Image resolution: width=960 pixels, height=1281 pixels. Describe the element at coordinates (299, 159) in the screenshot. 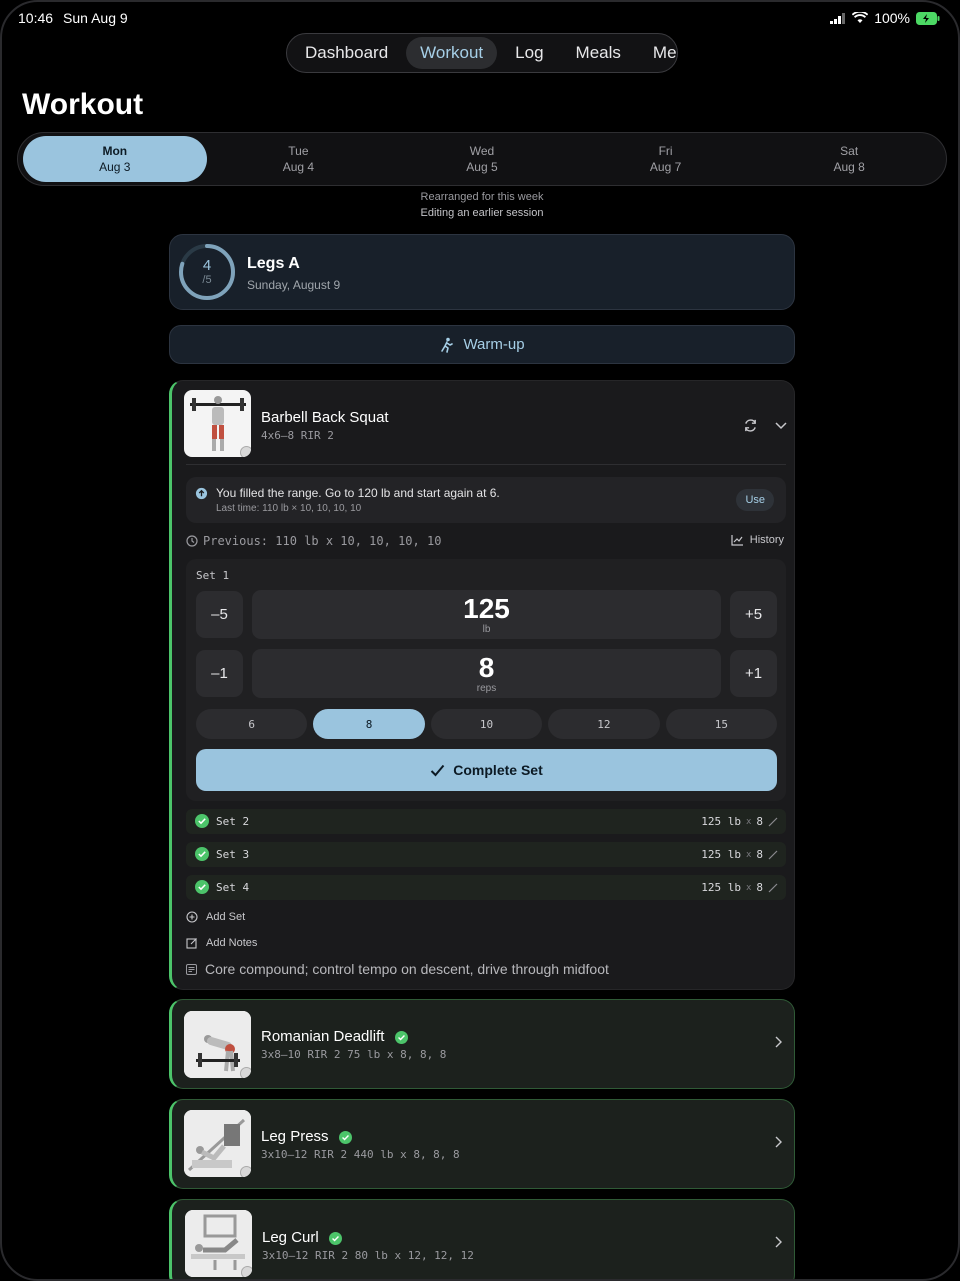

I see `day-tue: Tue Aug 4` at that location.